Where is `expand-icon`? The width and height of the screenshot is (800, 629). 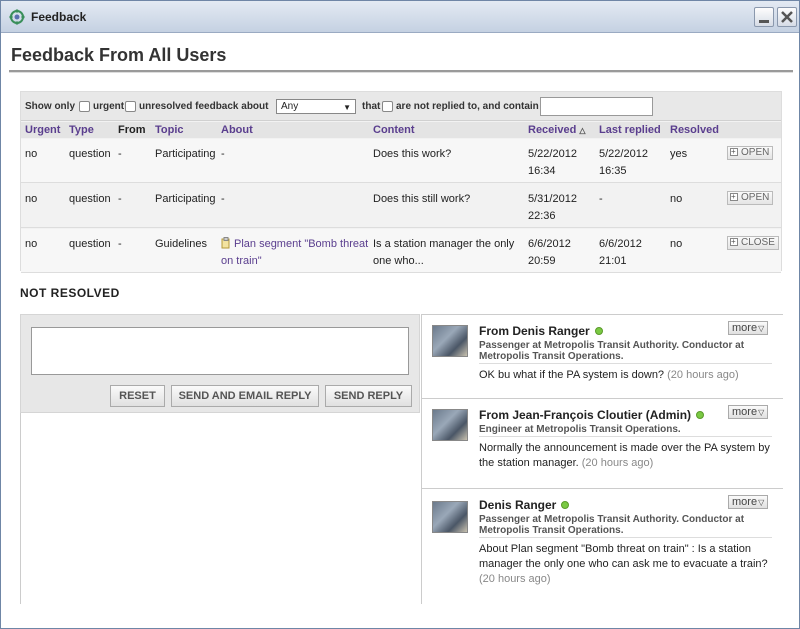 expand-icon is located at coordinates (734, 152).